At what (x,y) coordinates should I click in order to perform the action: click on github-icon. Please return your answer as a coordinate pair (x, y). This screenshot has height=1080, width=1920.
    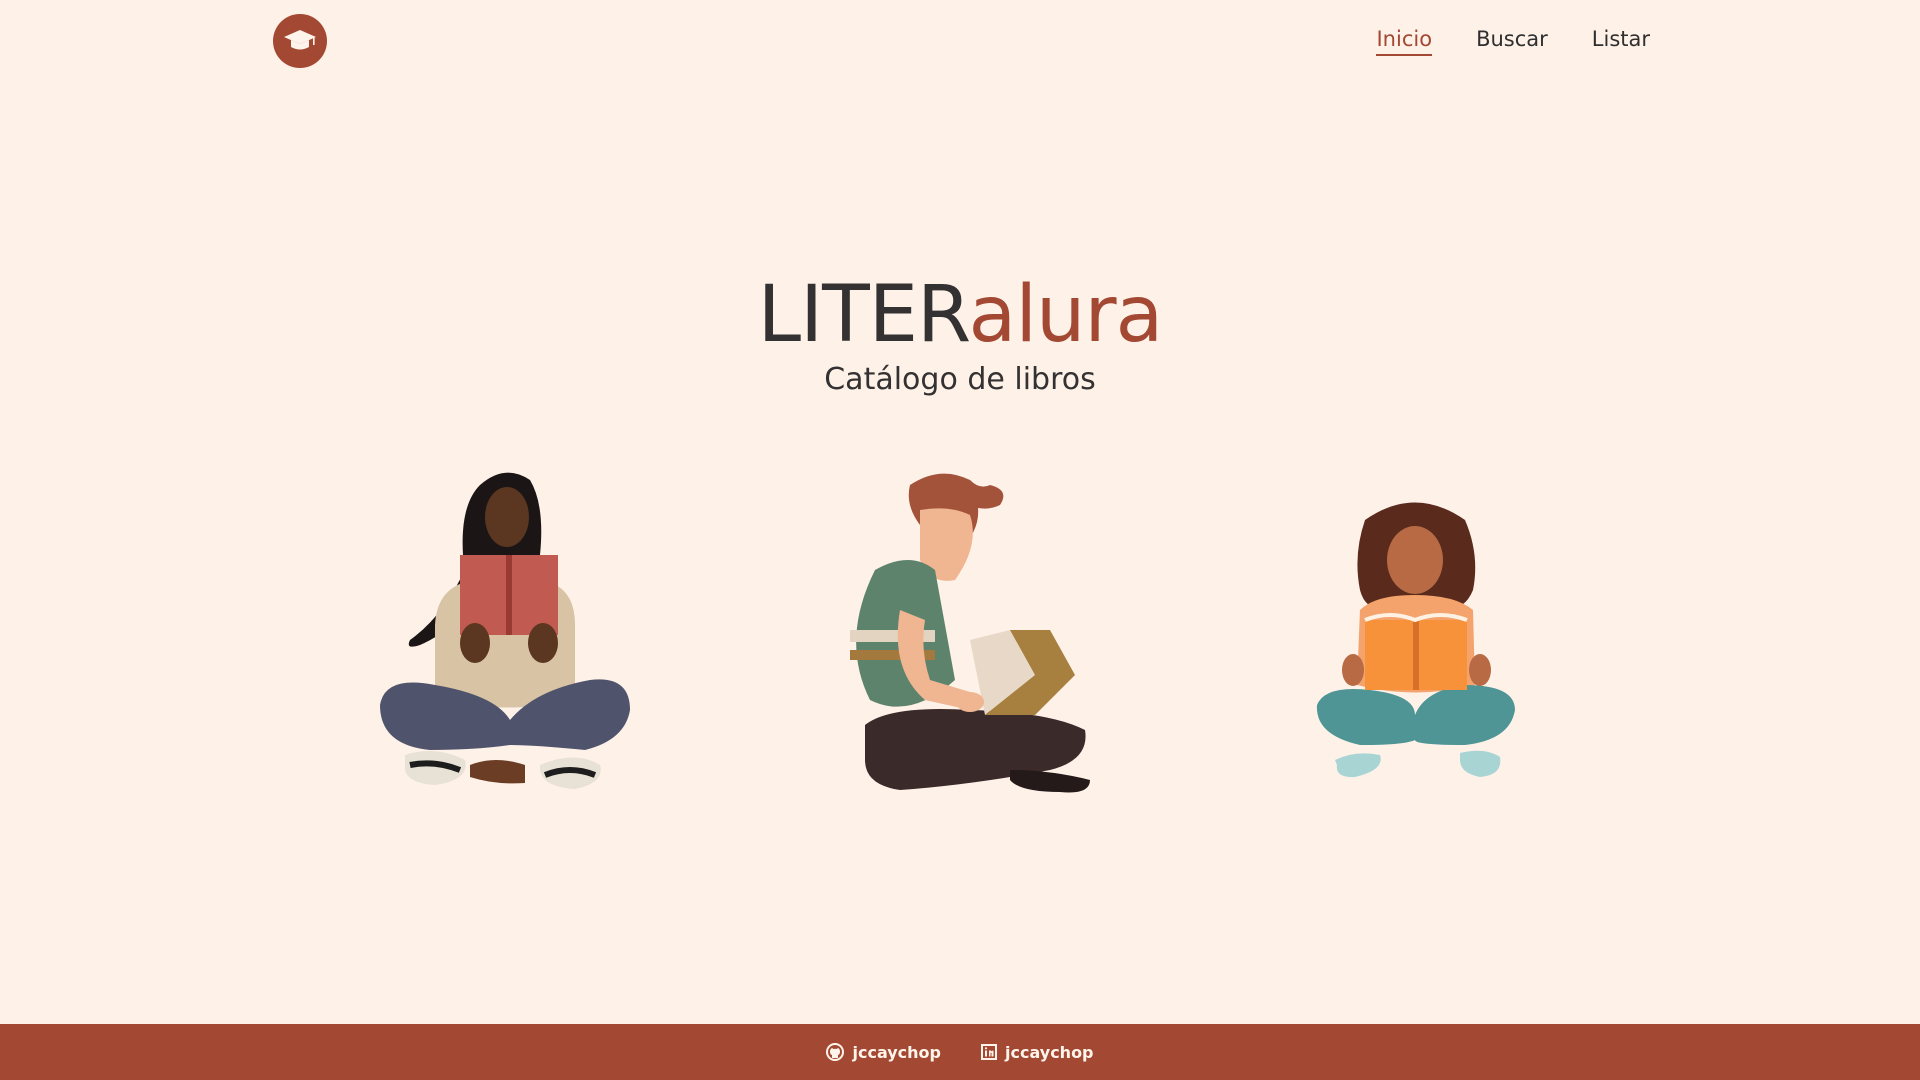
    Looking at the image, I should click on (835, 1052).